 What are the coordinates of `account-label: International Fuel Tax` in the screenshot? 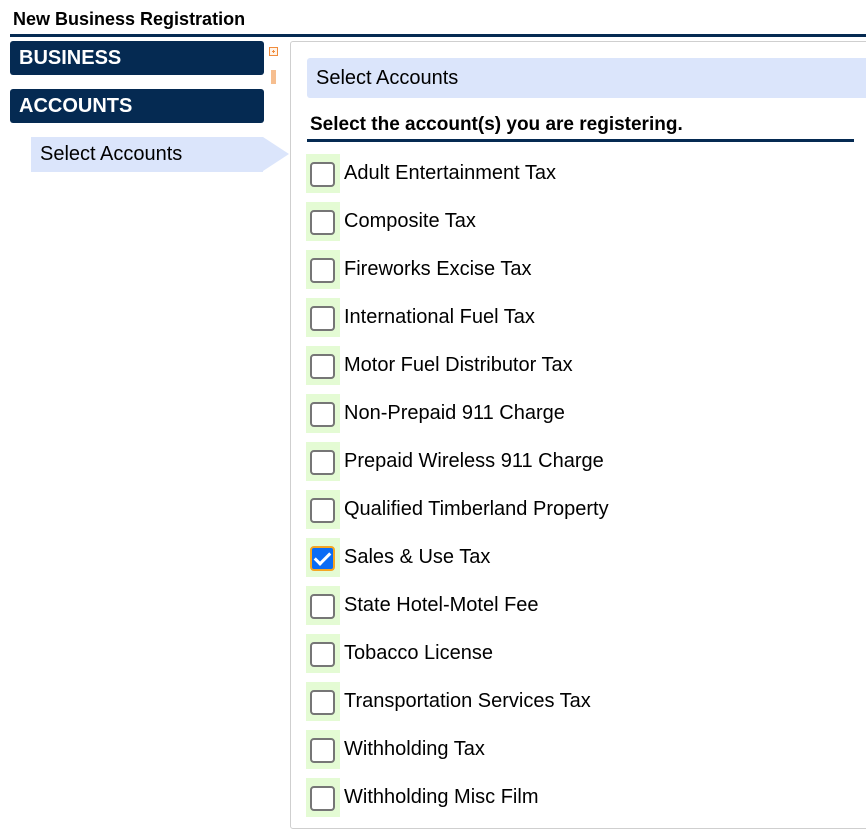 It's located at (439, 317).